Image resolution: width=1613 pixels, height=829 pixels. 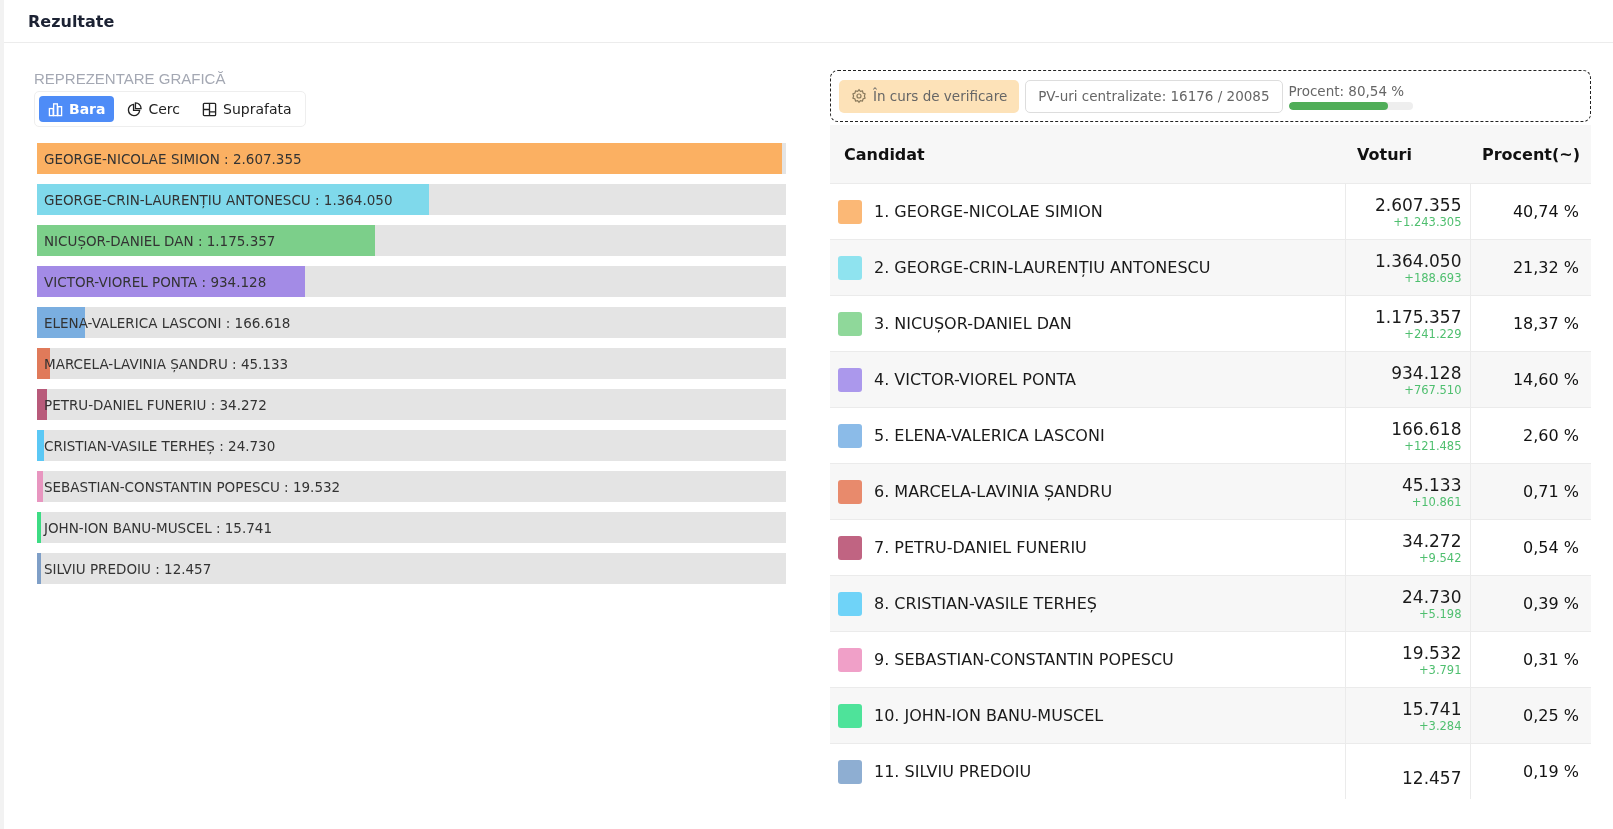 What do you see at coordinates (172, 158) in the screenshot?
I see `bar-label: GEORGE-NICOLAE SIMION : 2.607.355` at bounding box center [172, 158].